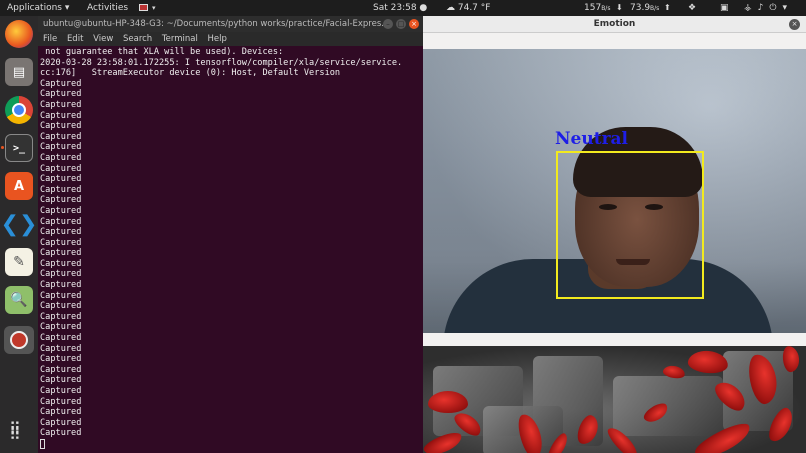  Describe the element at coordinates (50, 39) in the screenshot. I see `menu-file: File` at that location.